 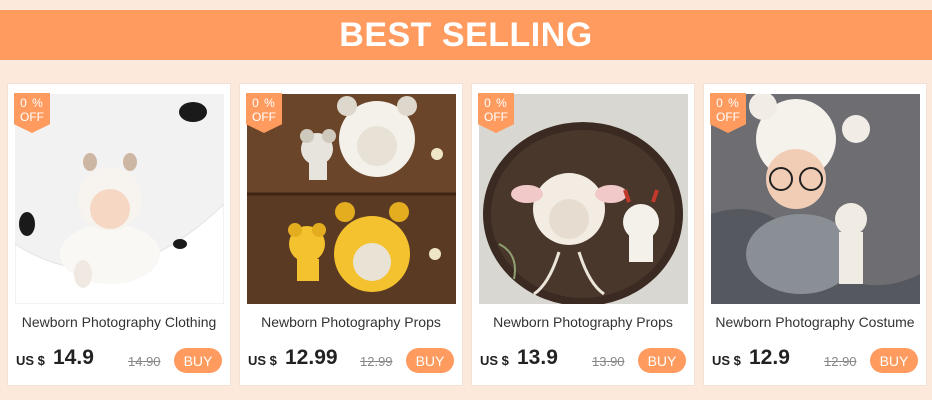 I want to click on banner-title: BEST SELLING, so click(x=466, y=34).